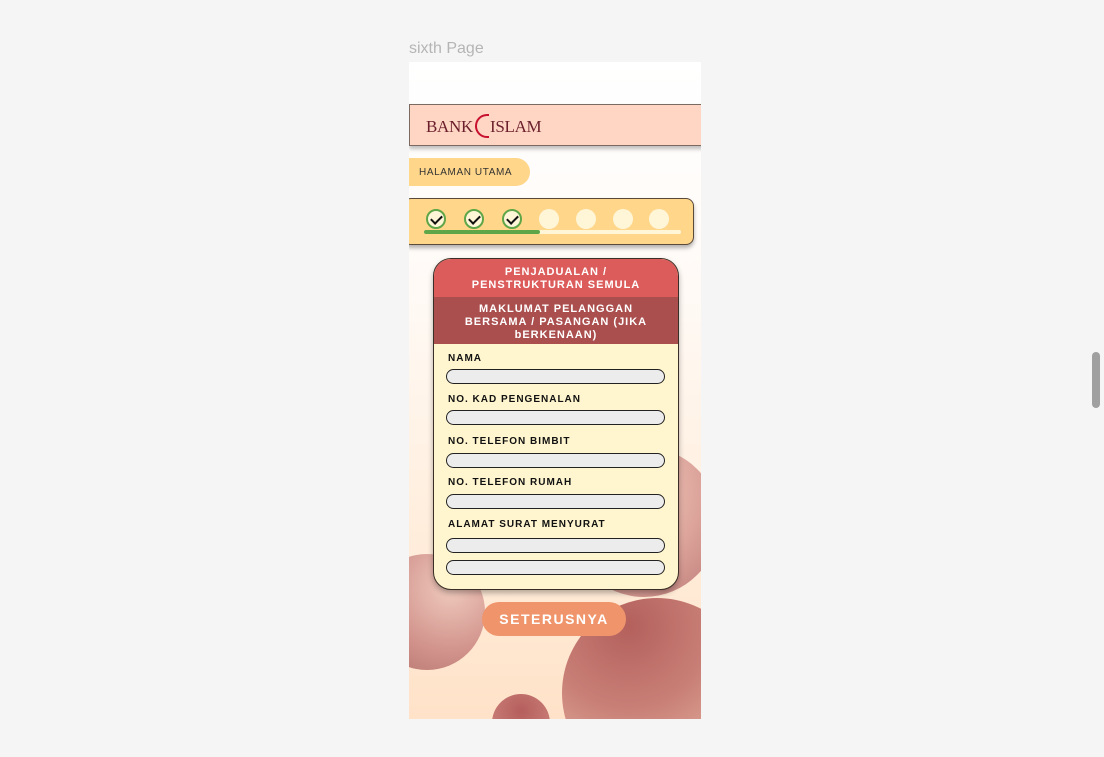  I want to click on form-title-line: PENSTRUKTURAN SEMULA, so click(556, 285).